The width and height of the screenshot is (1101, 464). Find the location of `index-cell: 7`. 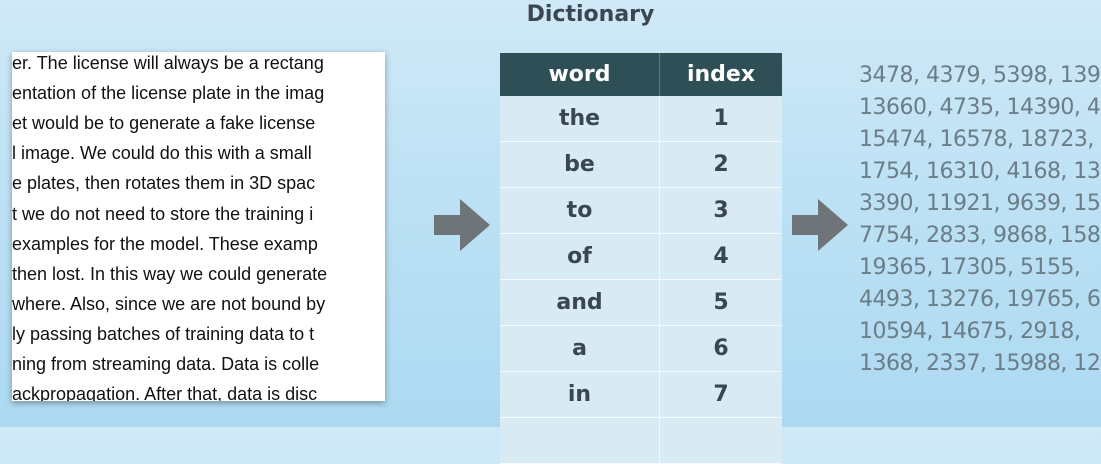

index-cell: 7 is located at coordinates (721, 394).